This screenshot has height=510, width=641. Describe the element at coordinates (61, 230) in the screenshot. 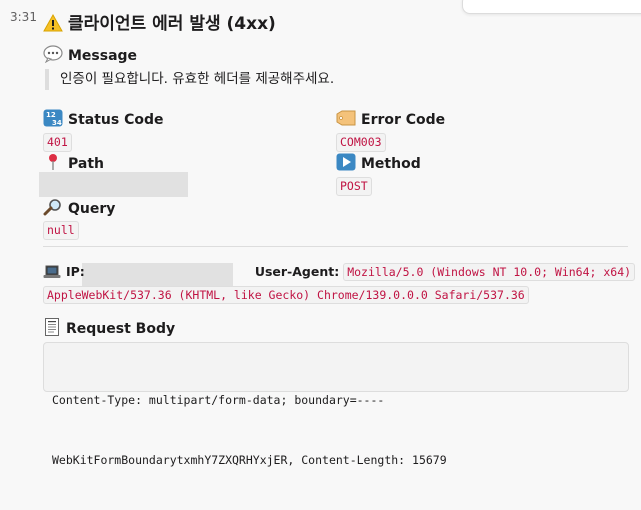

I see `query-value: null` at that location.